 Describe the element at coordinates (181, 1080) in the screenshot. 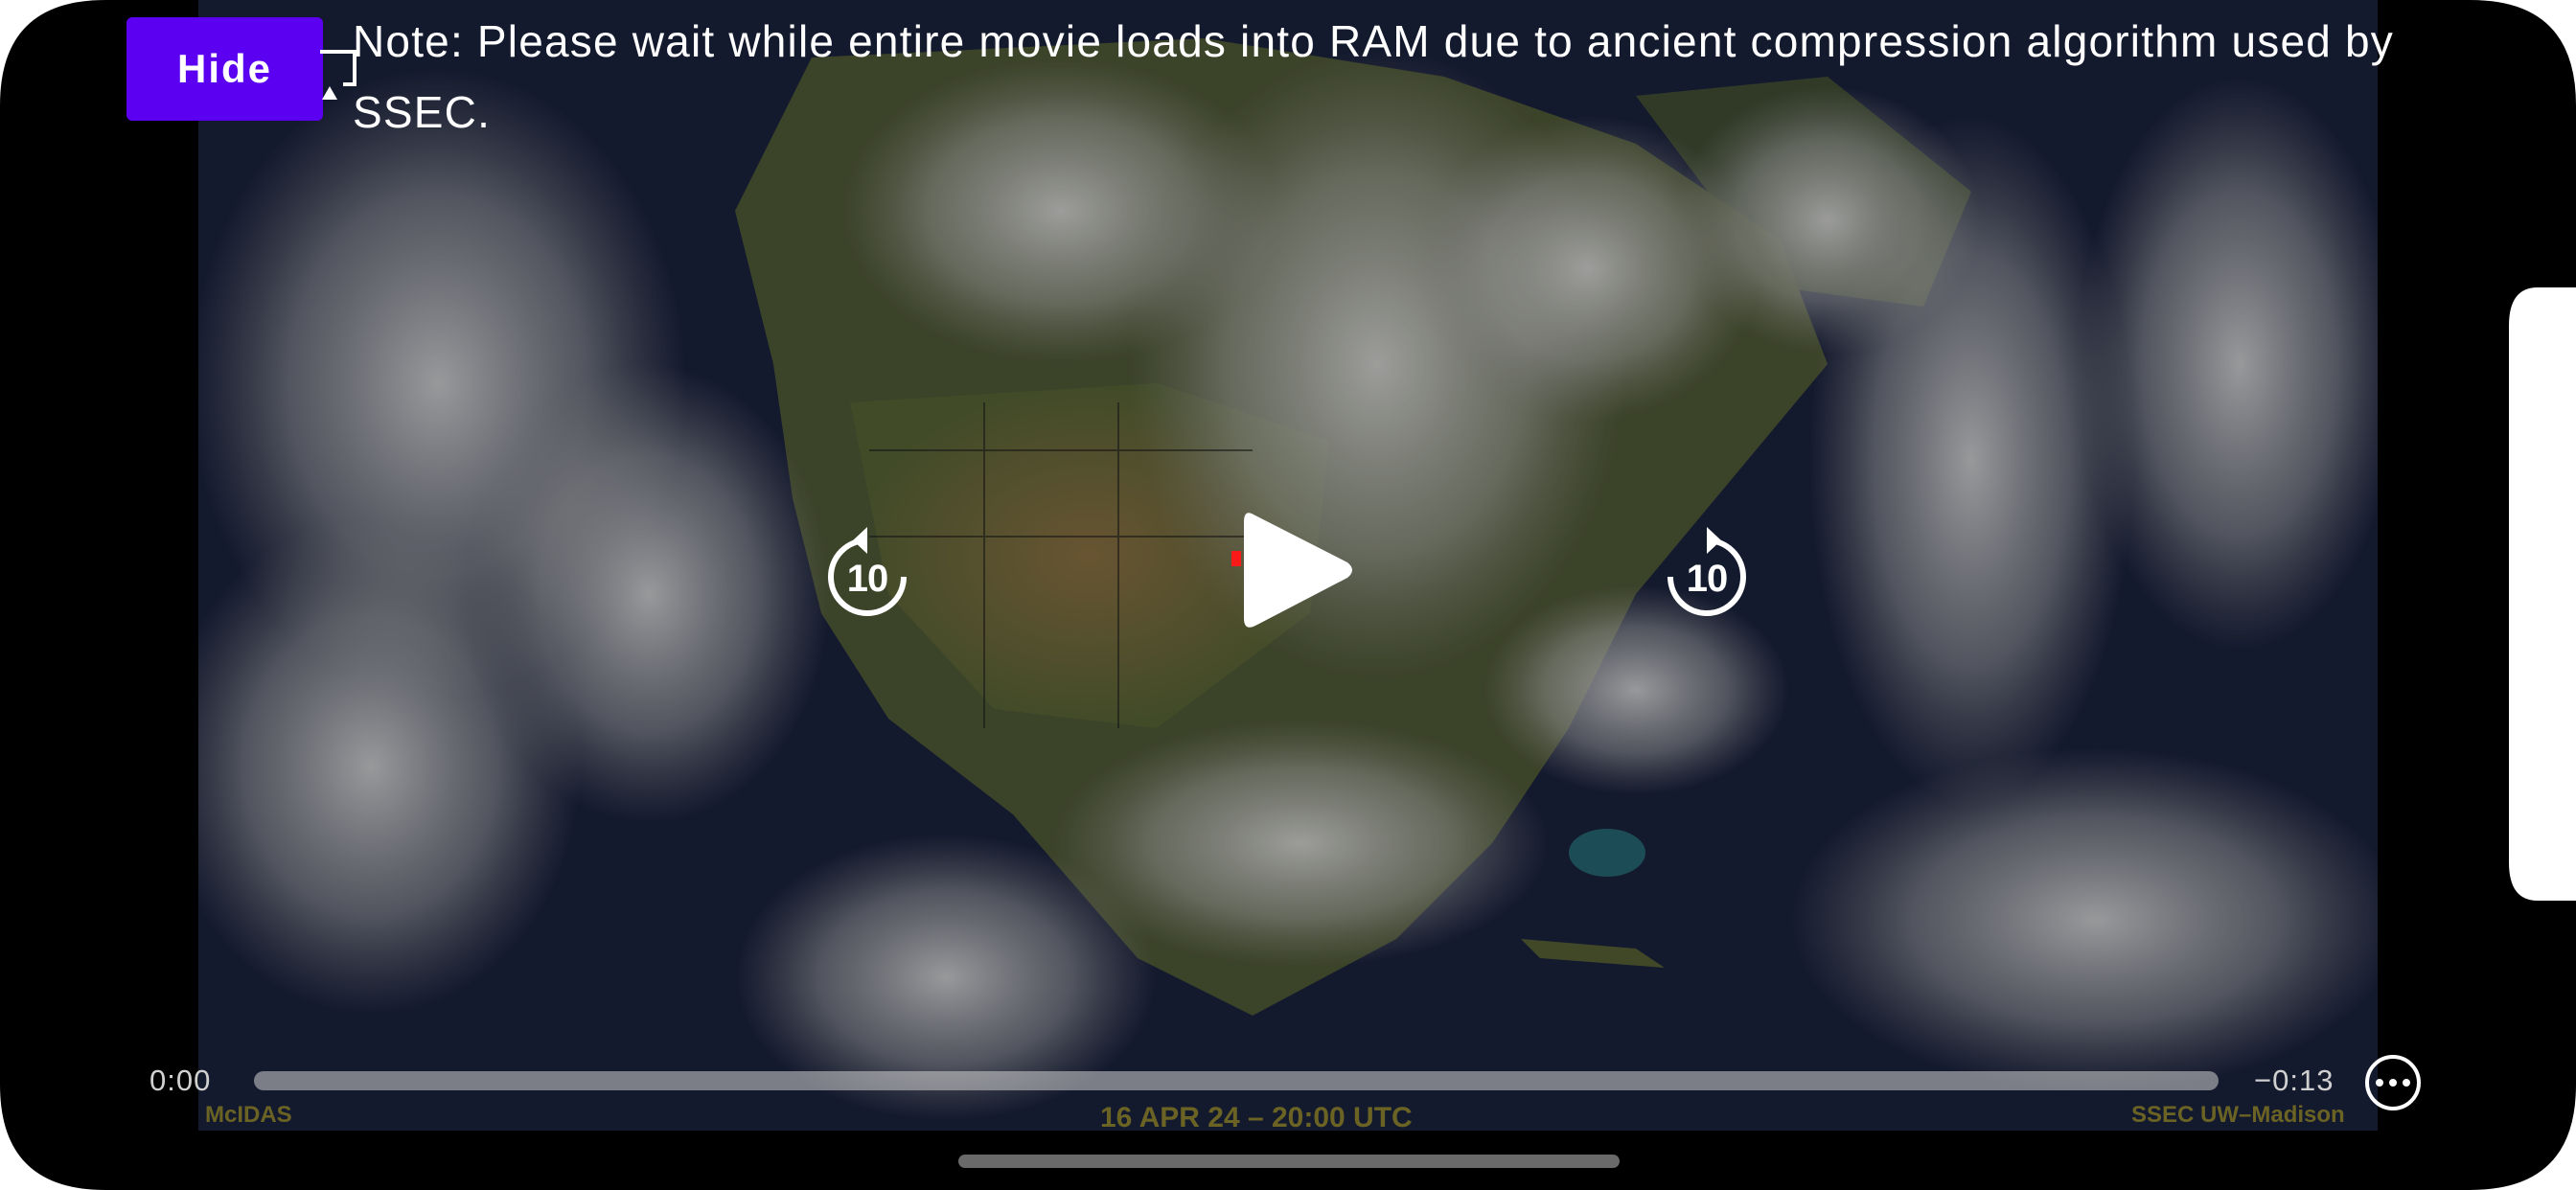

I see `time-elapsed: 0:00` at that location.